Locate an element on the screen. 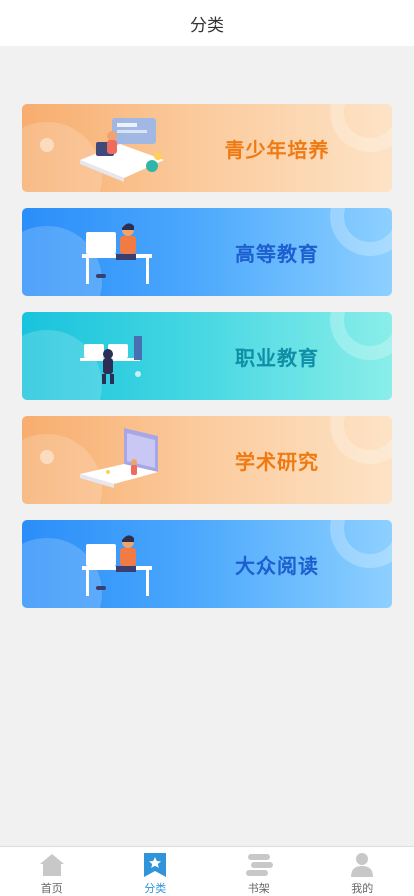 This screenshot has width=414, height=896. tab-mine-label: 我的 is located at coordinates (362, 888).